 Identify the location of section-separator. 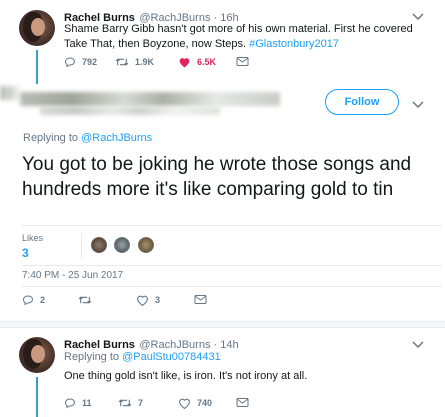
(222, 324).